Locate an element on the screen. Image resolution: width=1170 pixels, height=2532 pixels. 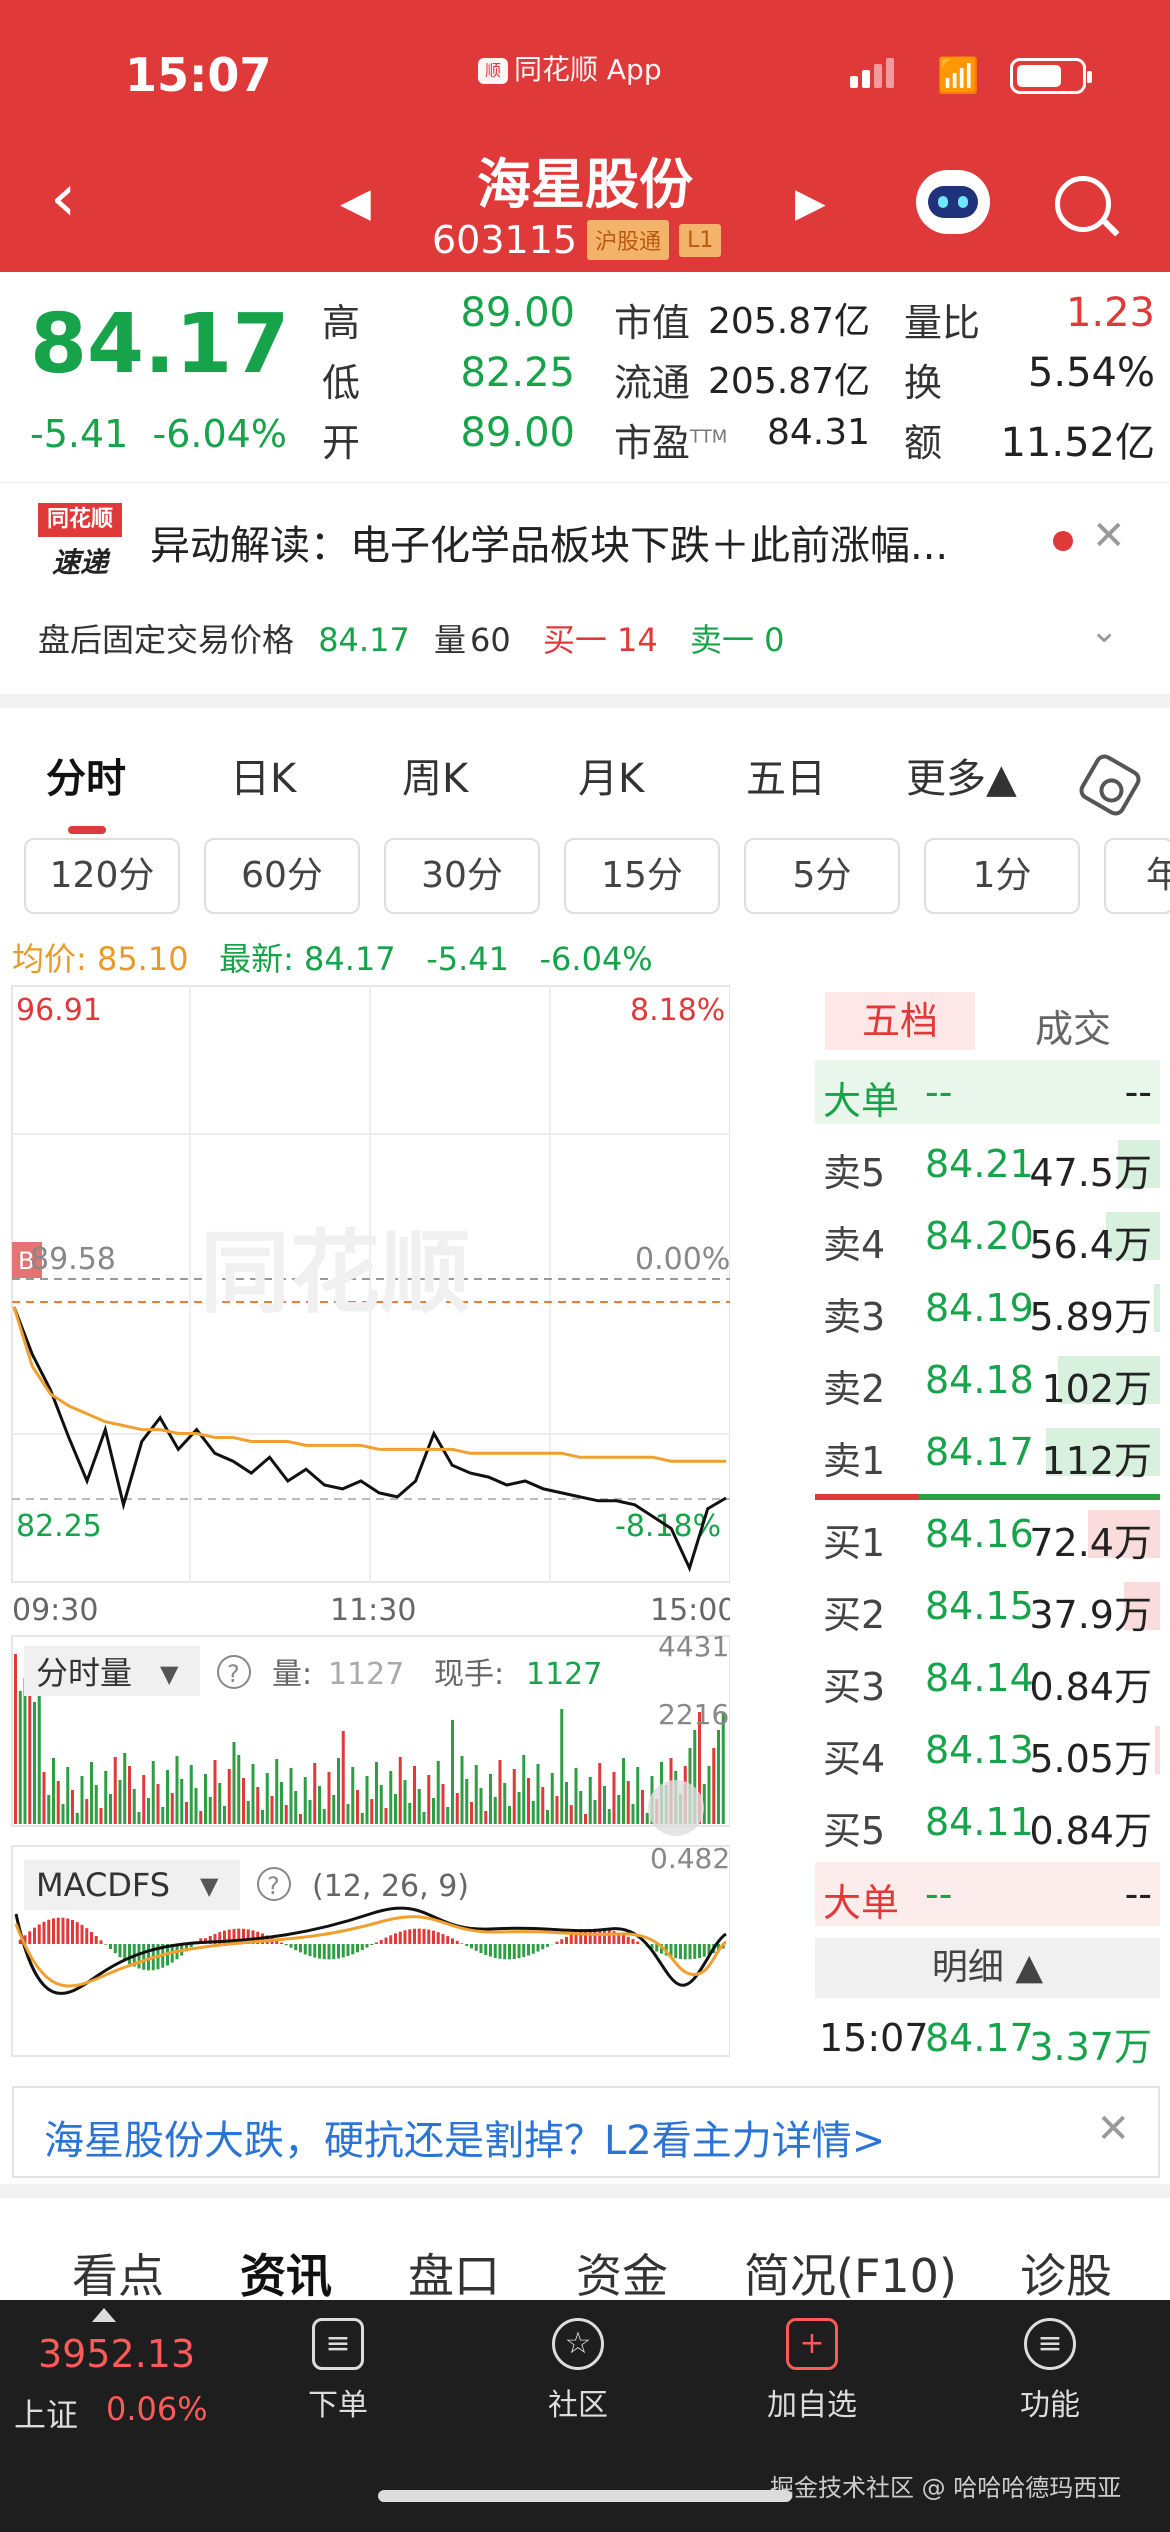
big-order-sell: 大单 -- -- is located at coordinates (987, 1092).